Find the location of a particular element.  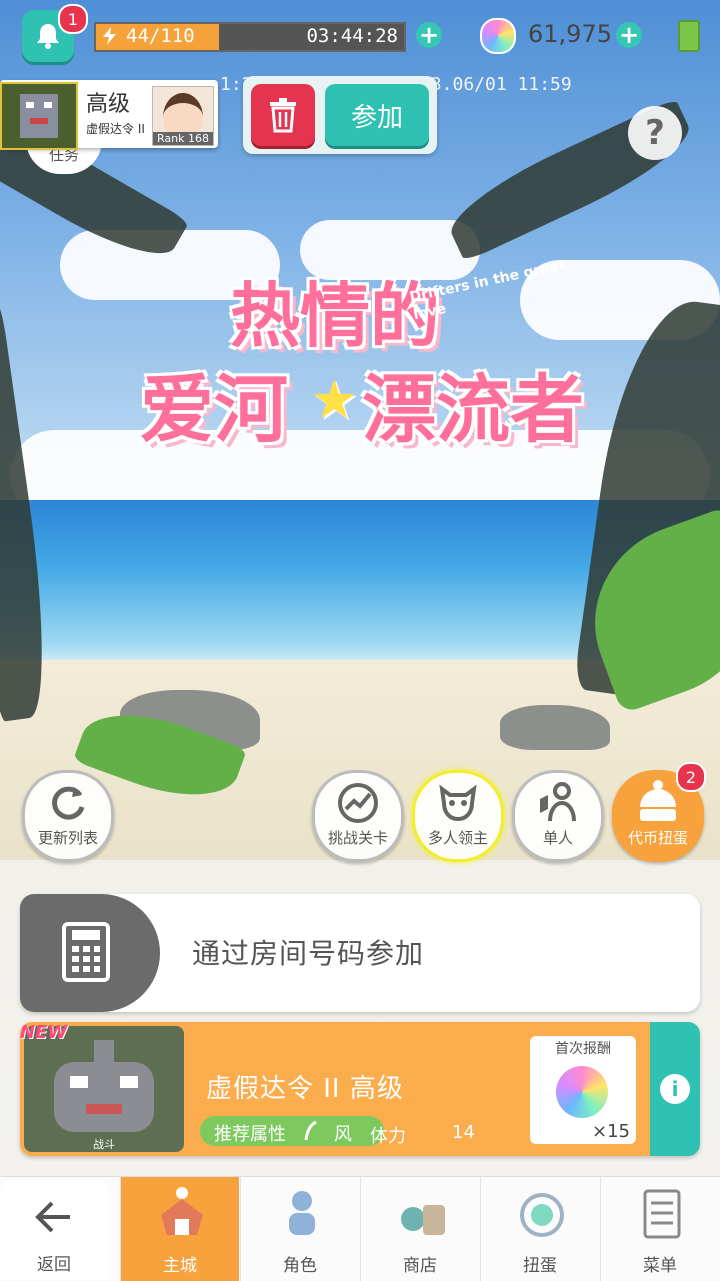

lightning-icon is located at coordinates (109, 36).